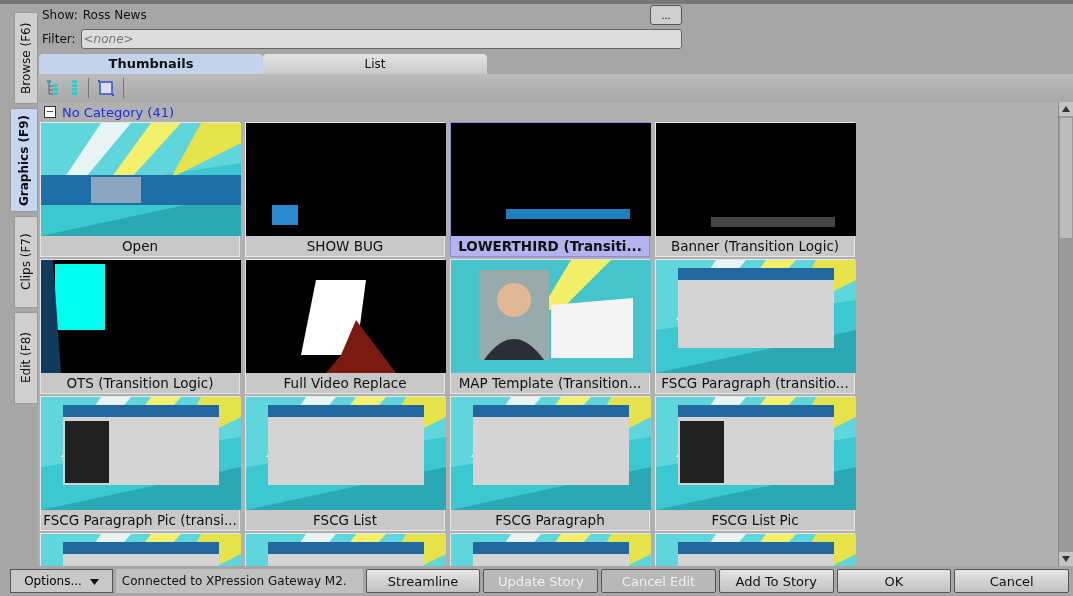  Describe the element at coordinates (26, 358) in the screenshot. I see `side-tab: Edit (F8)` at that location.